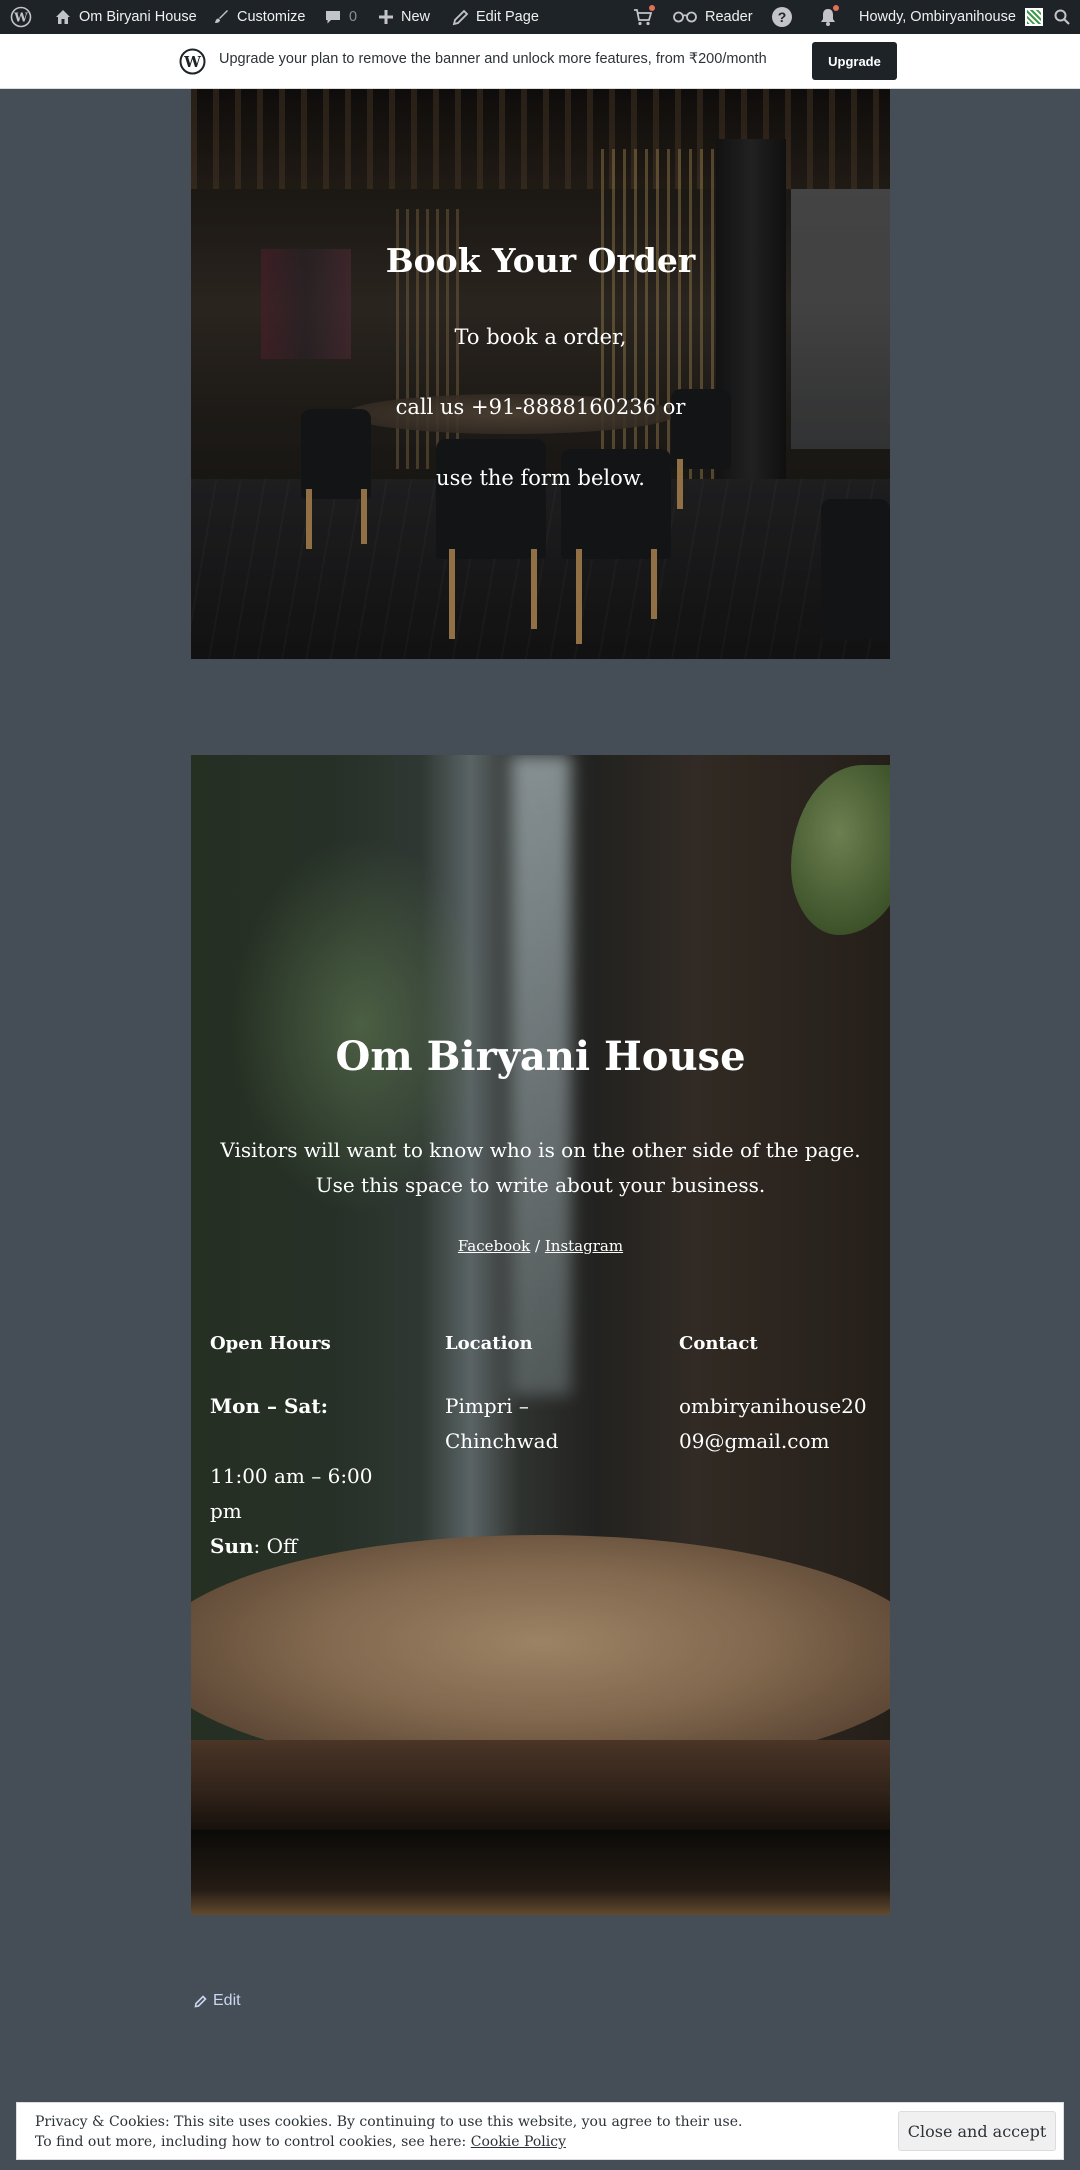 The width and height of the screenshot is (1080, 2170). What do you see at coordinates (270, 1343) in the screenshot?
I see `open-hours-heading: Open Hours` at bounding box center [270, 1343].